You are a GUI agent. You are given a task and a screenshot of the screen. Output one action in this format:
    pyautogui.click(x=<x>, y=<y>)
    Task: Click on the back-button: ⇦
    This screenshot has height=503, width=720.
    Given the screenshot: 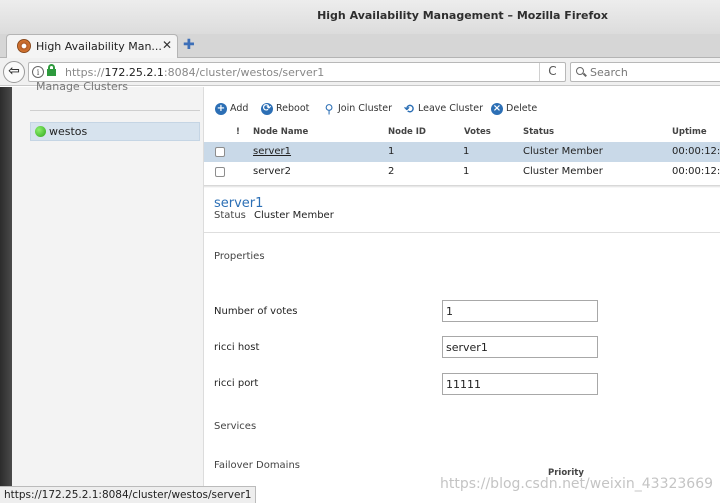 What is the action you would take?
    pyautogui.click(x=14, y=72)
    